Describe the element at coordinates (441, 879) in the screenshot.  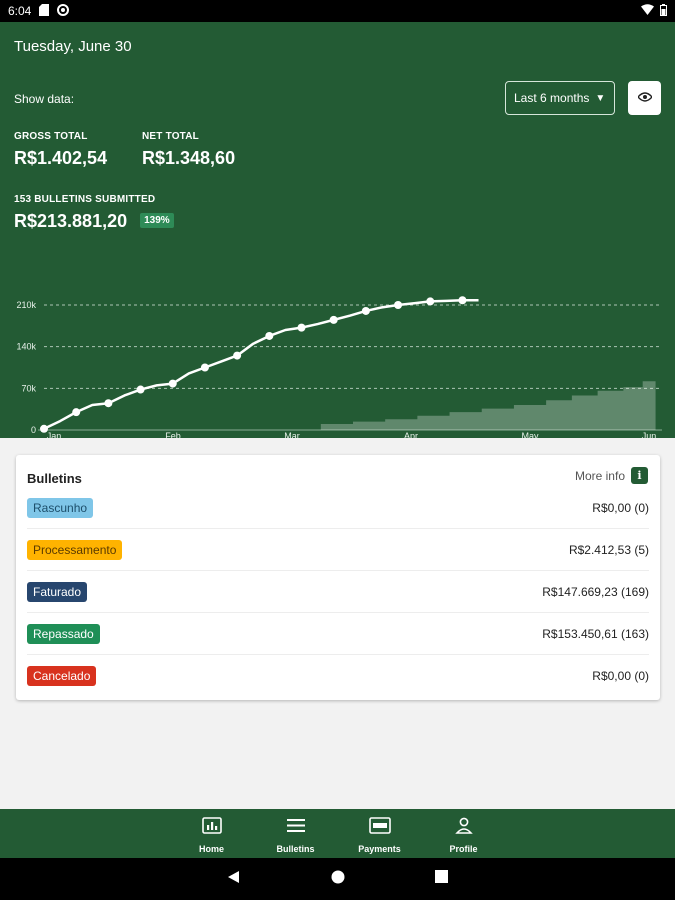
I see `recents-square-icon` at that location.